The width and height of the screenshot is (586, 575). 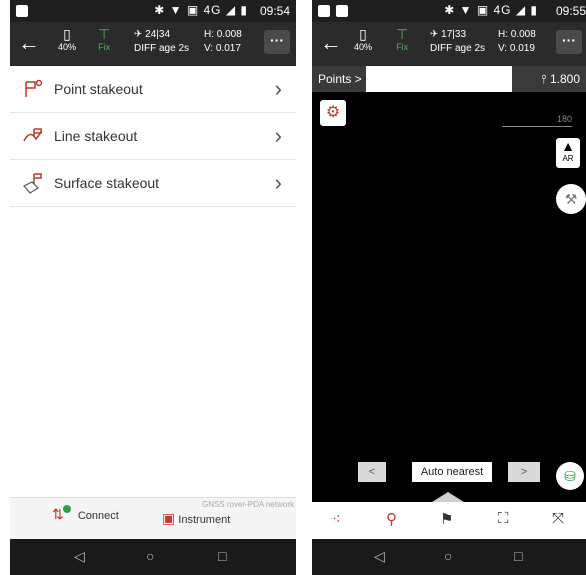 What do you see at coordinates (391, 519) in the screenshot?
I see `map-pin-icon: ⚲` at bounding box center [391, 519].